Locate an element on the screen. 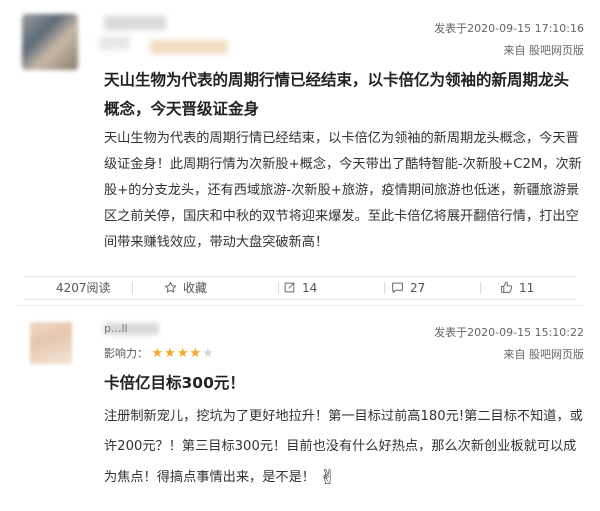  thumbs-up-icon is located at coordinates (507, 287).